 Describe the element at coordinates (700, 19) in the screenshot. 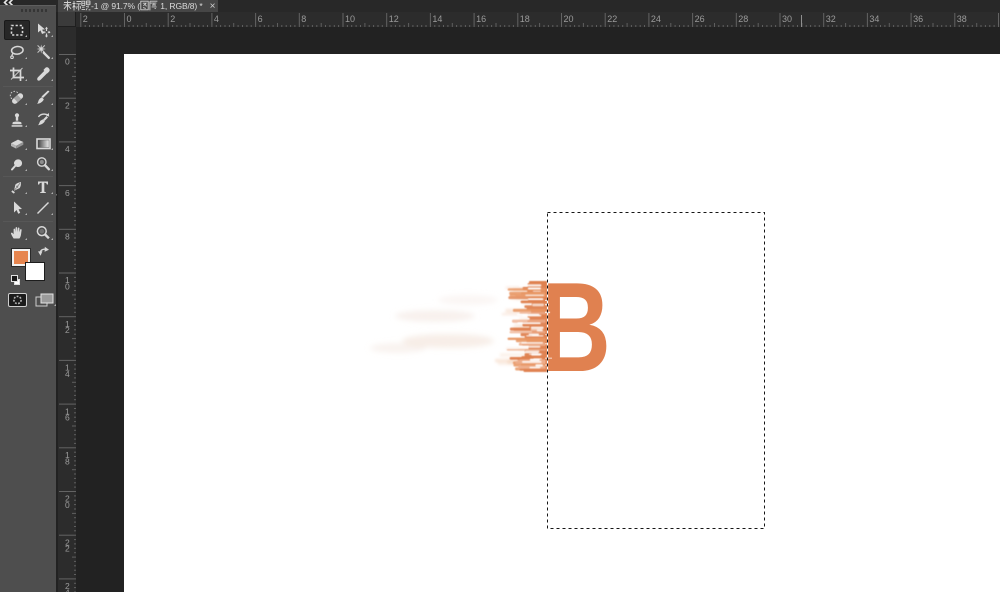

I see `svg-text: 26` at that location.